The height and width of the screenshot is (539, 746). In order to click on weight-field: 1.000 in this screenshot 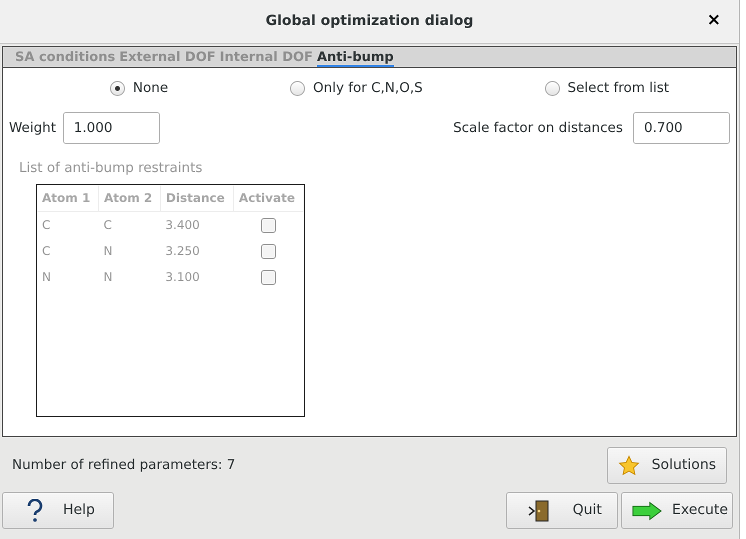, I will do `click(111, 128)`.